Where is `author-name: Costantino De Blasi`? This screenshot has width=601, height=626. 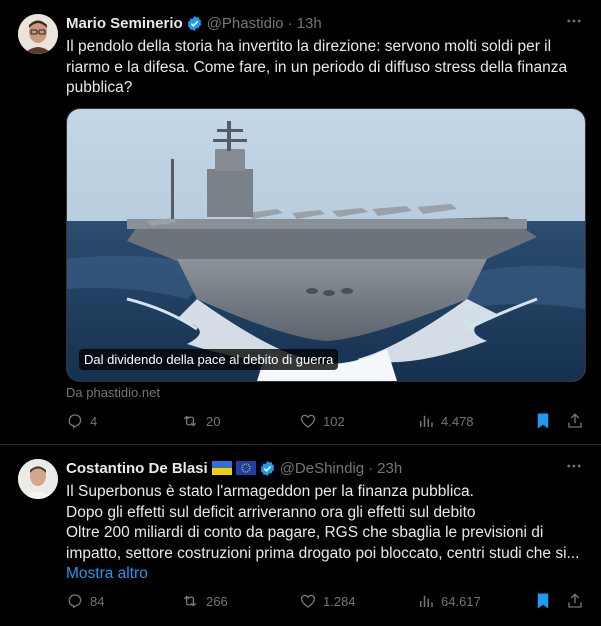
author-name: Costantino De Blasi is located at coordinates (137, 468).